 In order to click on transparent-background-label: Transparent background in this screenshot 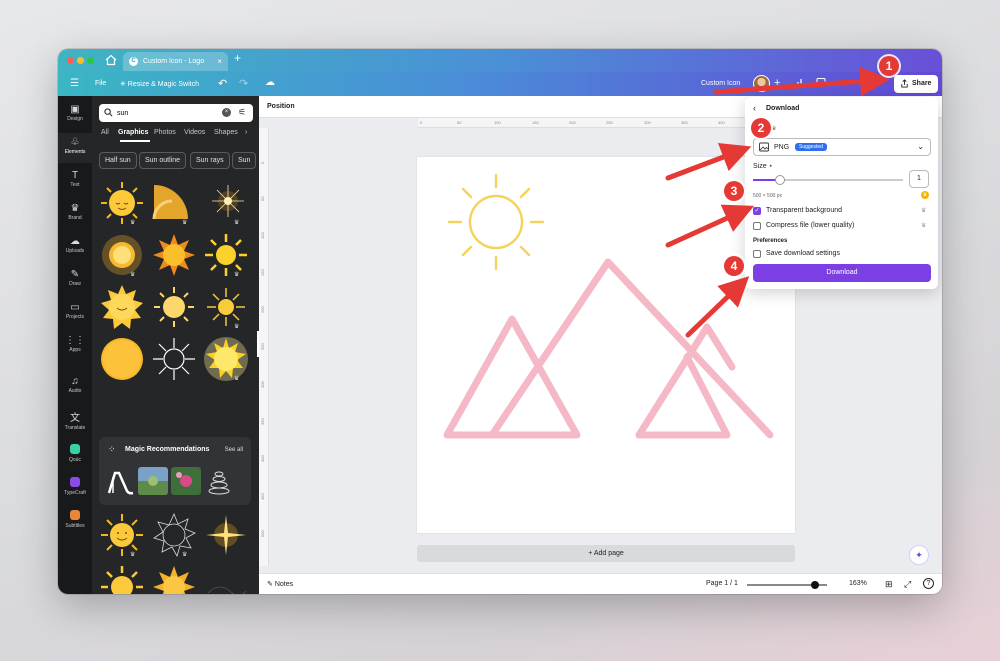, I will do `click(804, 210)`.